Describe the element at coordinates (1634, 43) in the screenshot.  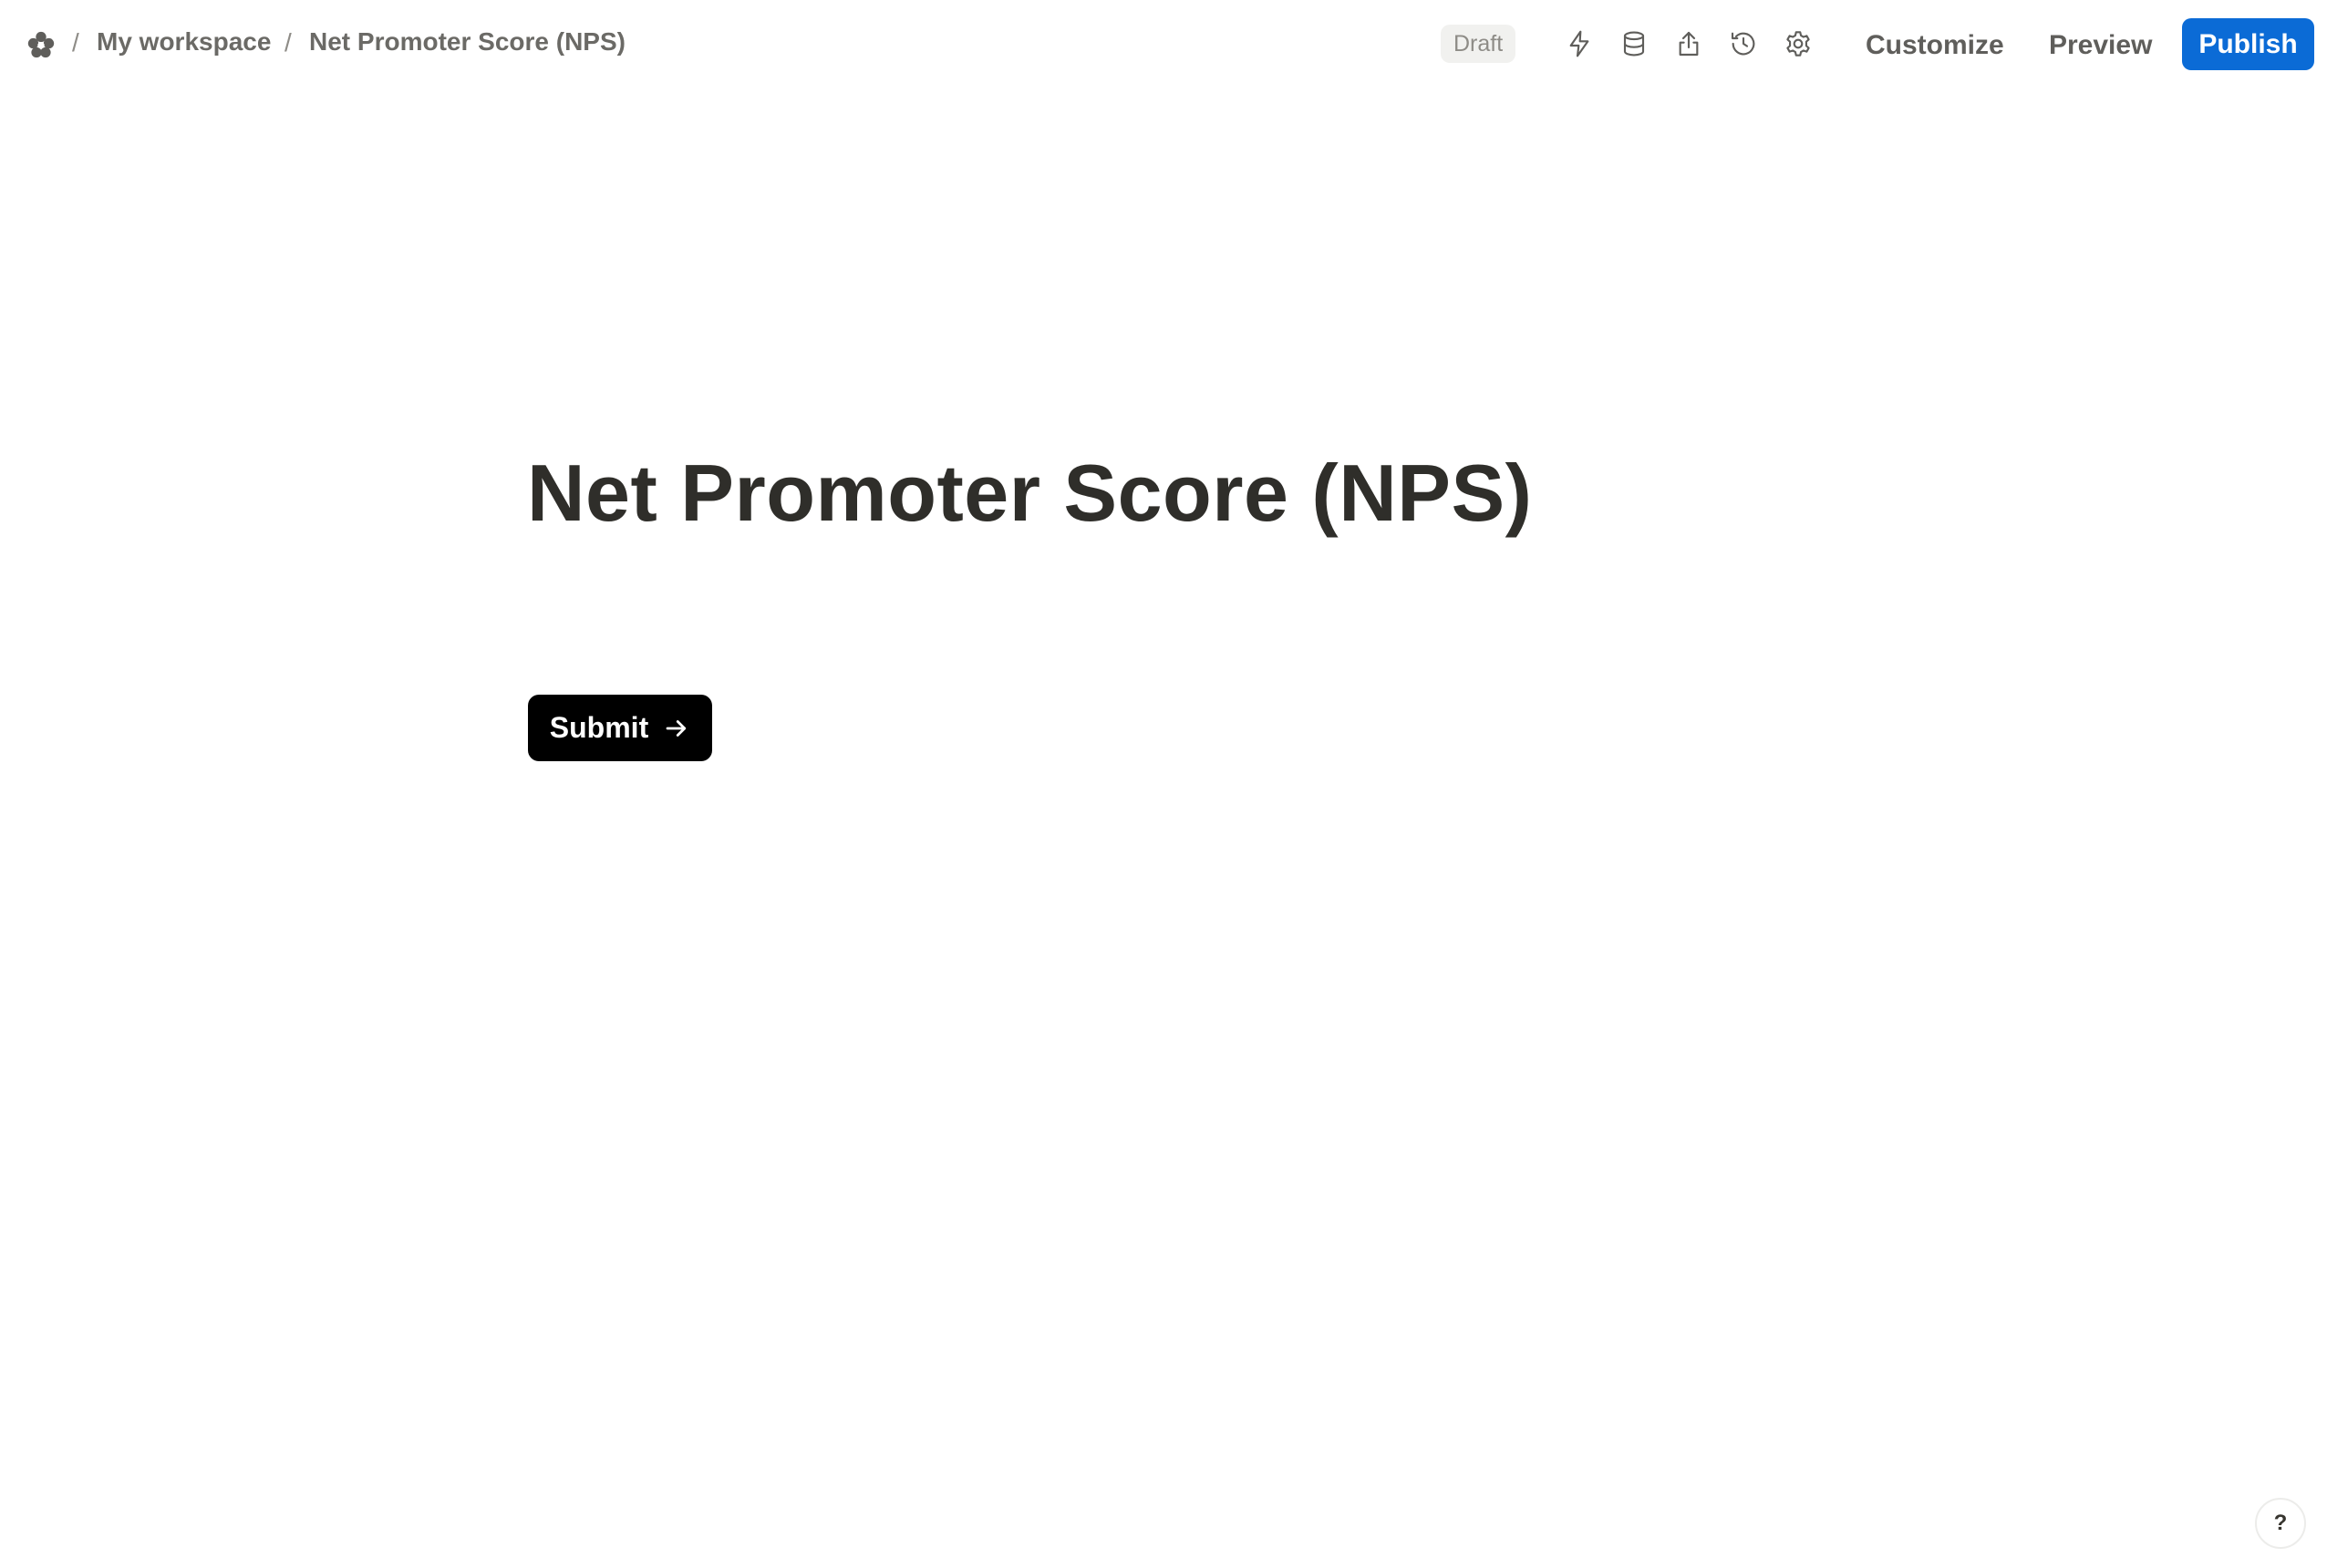
I see `database-icon` at that location.